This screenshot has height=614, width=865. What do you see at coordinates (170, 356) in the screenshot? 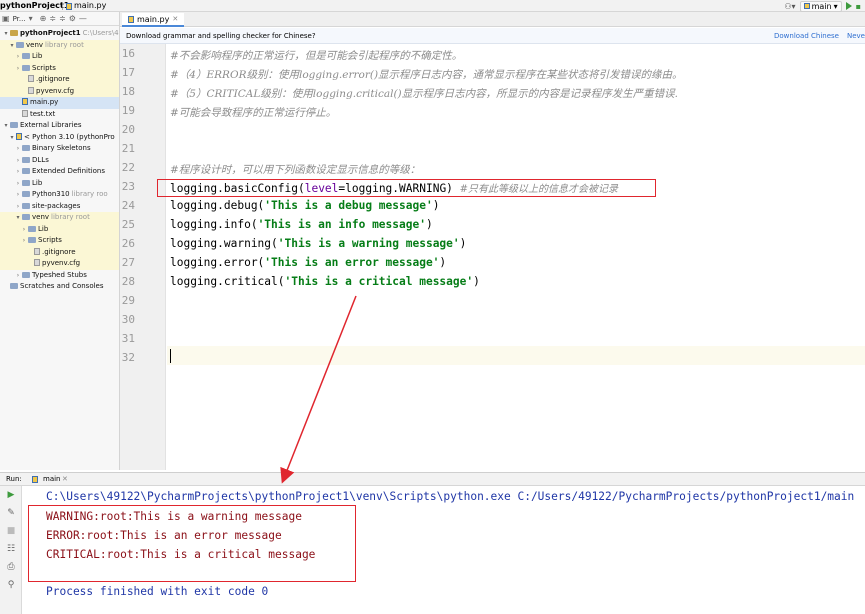
I see `text-caret` at bounding box center [170, 356].